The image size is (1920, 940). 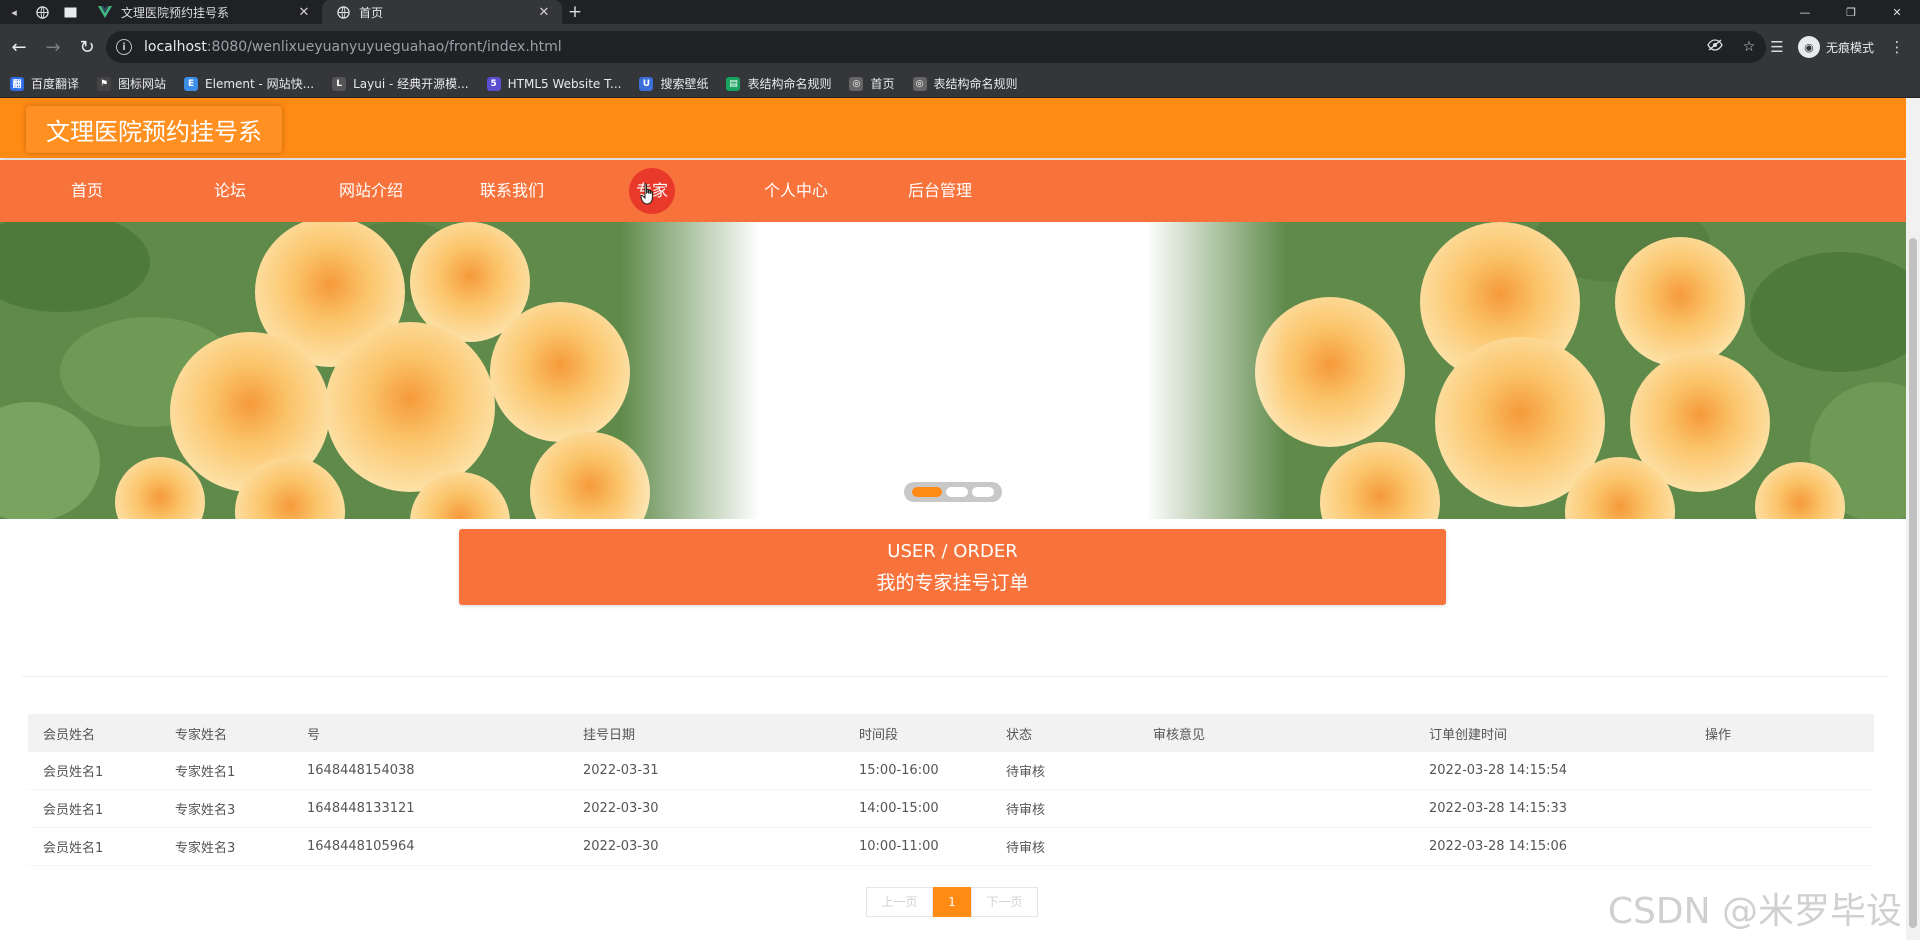 What do you see at coordinates (778, 83) in the screenshot?
I see `bookmark-item: ▤ 表结构命名规则` at bounding box center [778, 83].